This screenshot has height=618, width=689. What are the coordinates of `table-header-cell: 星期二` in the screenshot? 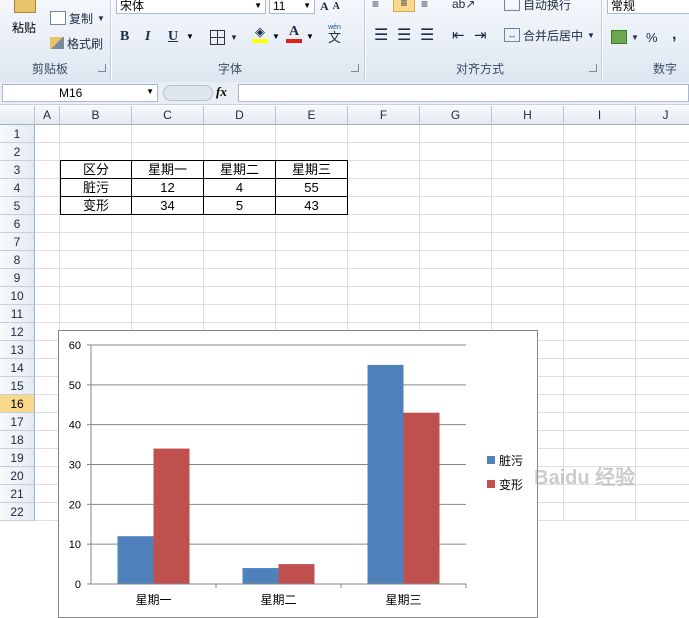 It's located at (240, 169).